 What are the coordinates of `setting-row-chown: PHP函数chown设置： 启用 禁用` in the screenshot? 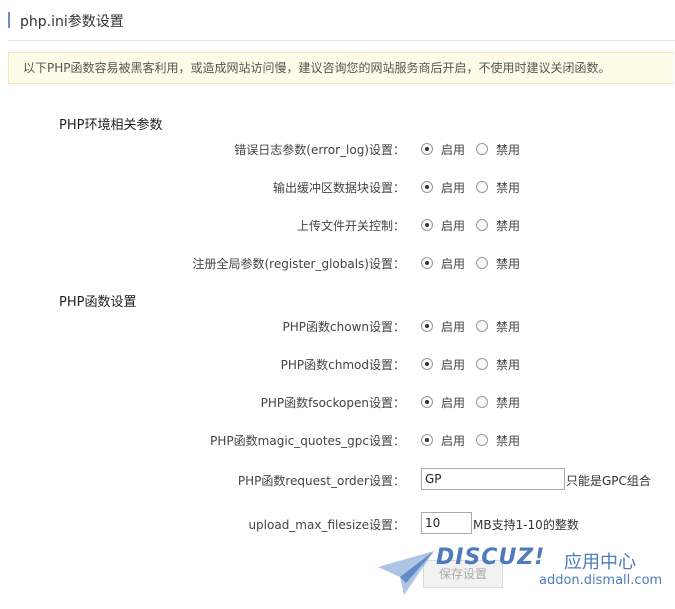 It's located at (337, 326).